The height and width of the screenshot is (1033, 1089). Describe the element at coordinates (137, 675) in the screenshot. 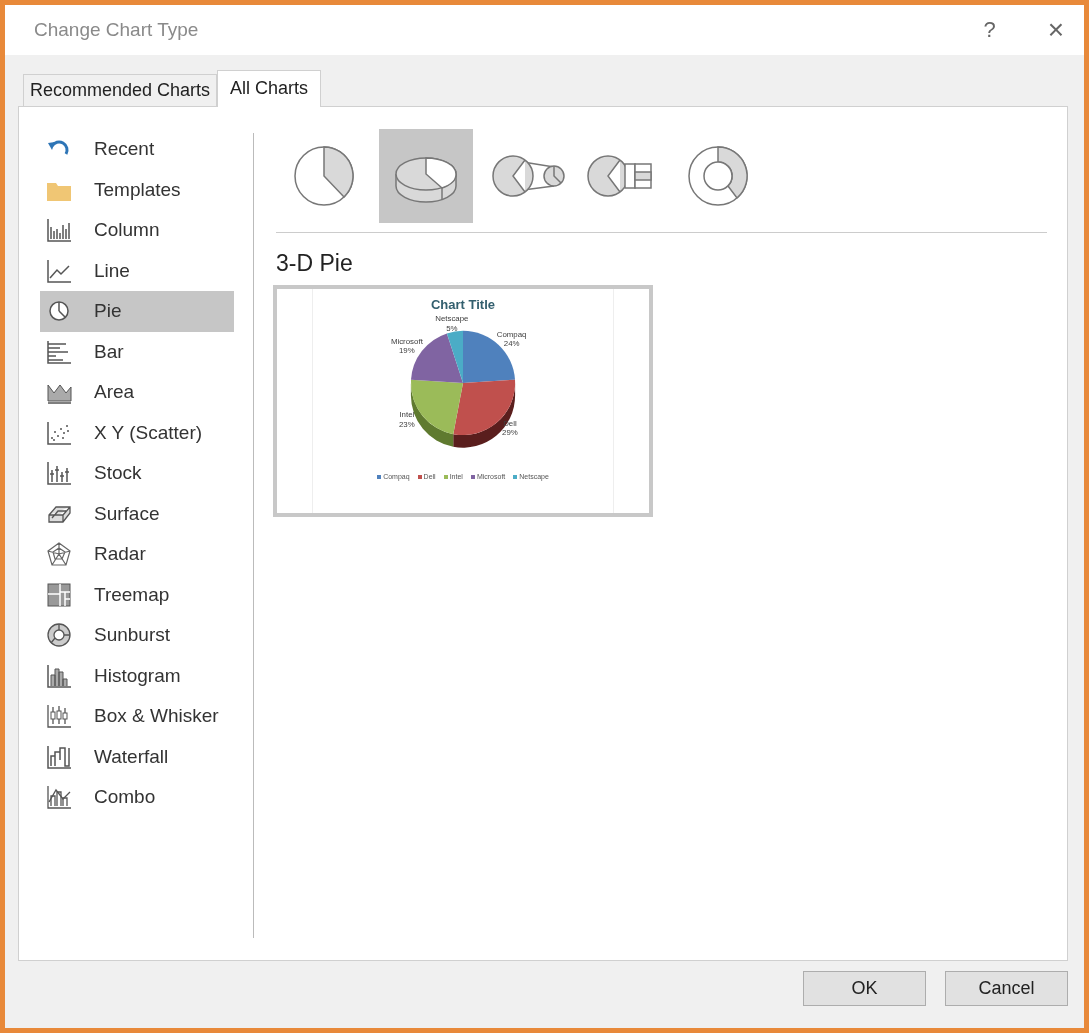

I see `chart-type-item: Histogram` at that location.